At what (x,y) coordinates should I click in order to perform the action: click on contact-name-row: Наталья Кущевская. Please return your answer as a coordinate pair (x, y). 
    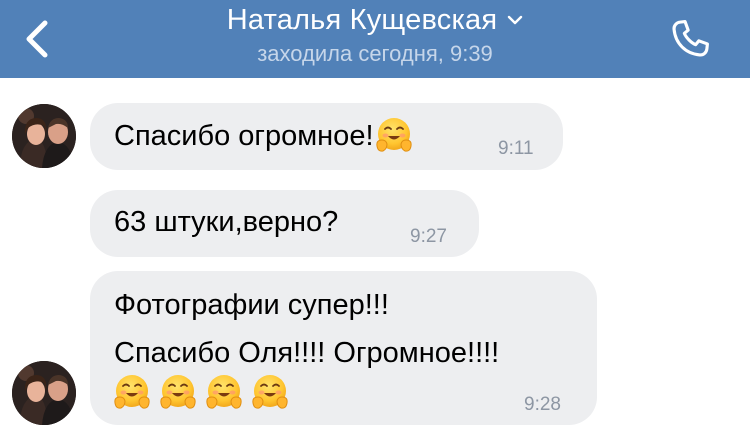
    Looking at the image, I should click on (375, 20).